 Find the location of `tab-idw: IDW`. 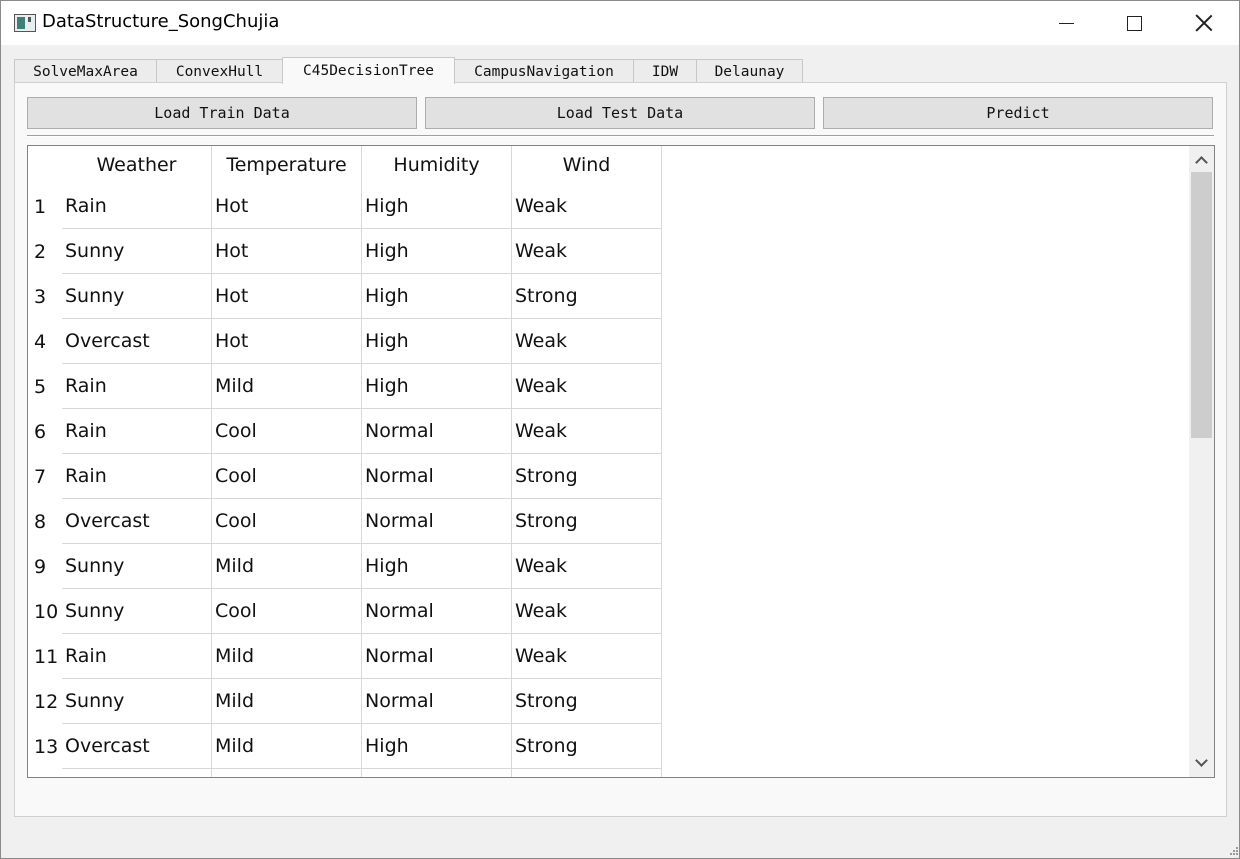

tab-idw: IDW is located at coordinates (665, 71).